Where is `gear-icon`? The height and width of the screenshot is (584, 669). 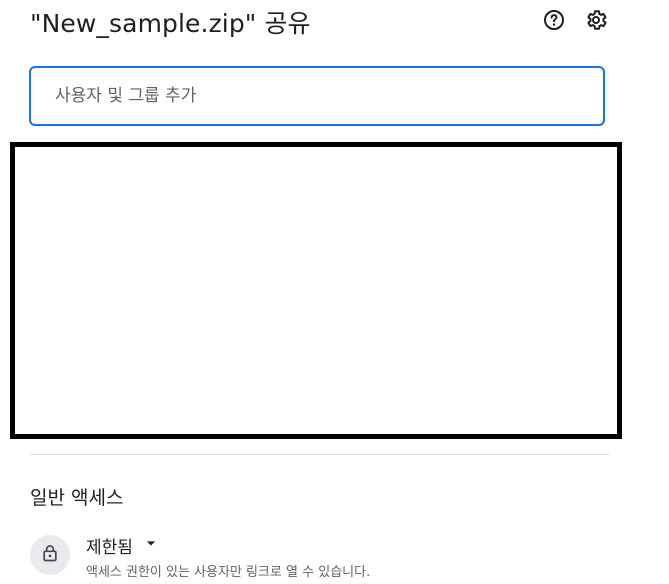 gear-icon is located at coordinates (596, 22).